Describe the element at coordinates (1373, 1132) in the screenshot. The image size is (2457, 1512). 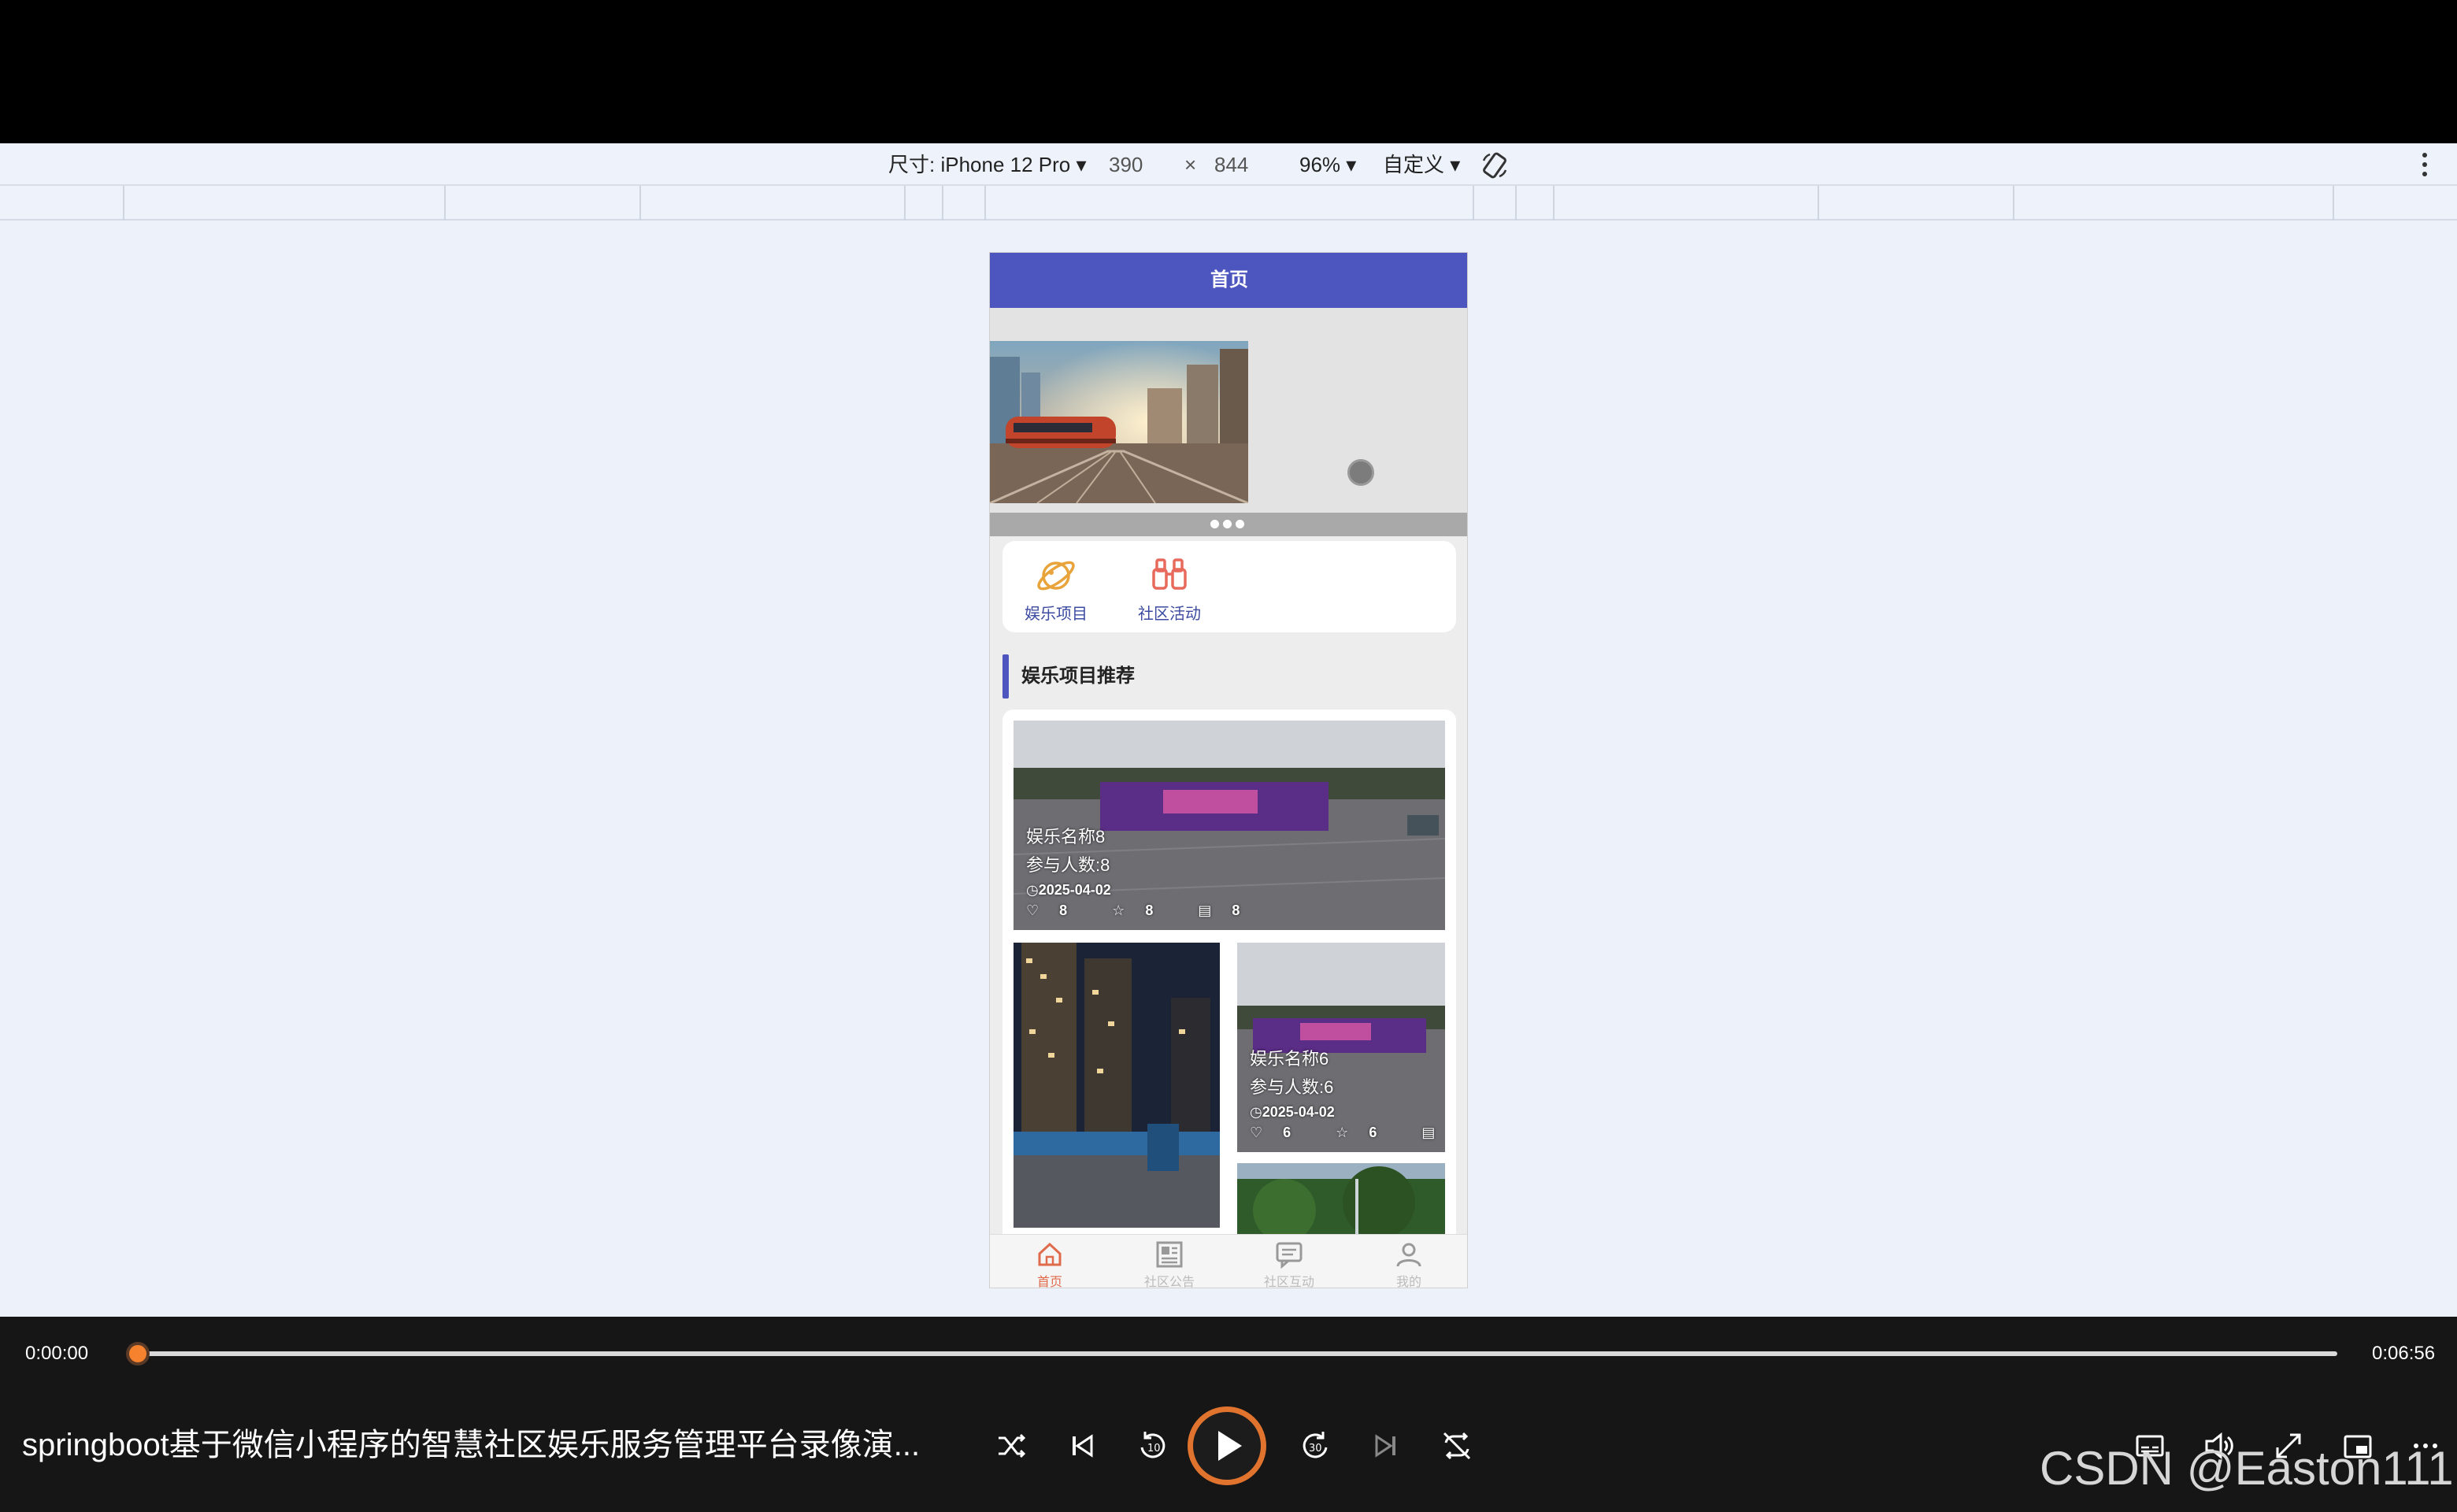
I see `fav-count: 6` at that location.